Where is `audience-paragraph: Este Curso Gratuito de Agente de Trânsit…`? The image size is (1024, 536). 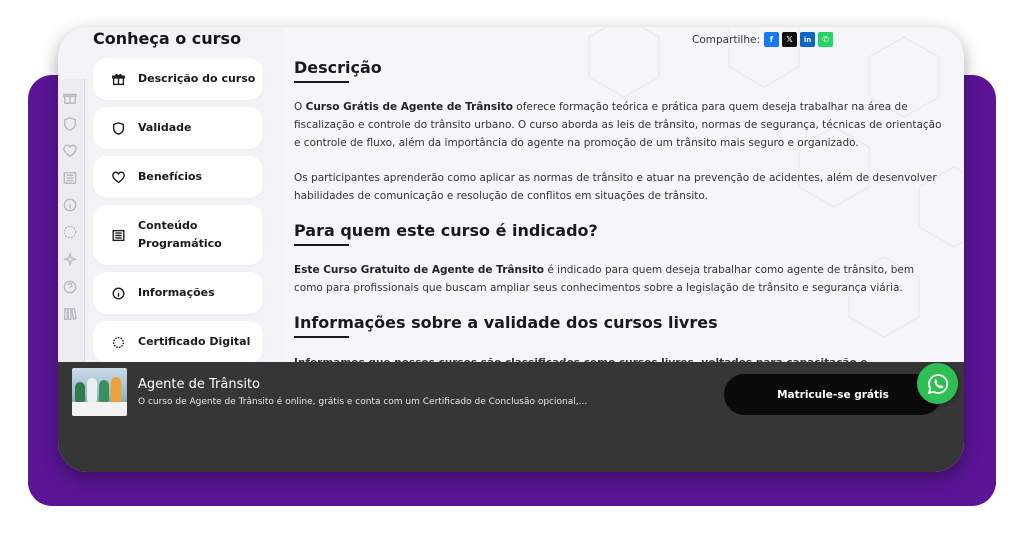
audience-paragraph: Este Curso Gratuito de Agente de Trânsit… is located at coordinates (620, 279).